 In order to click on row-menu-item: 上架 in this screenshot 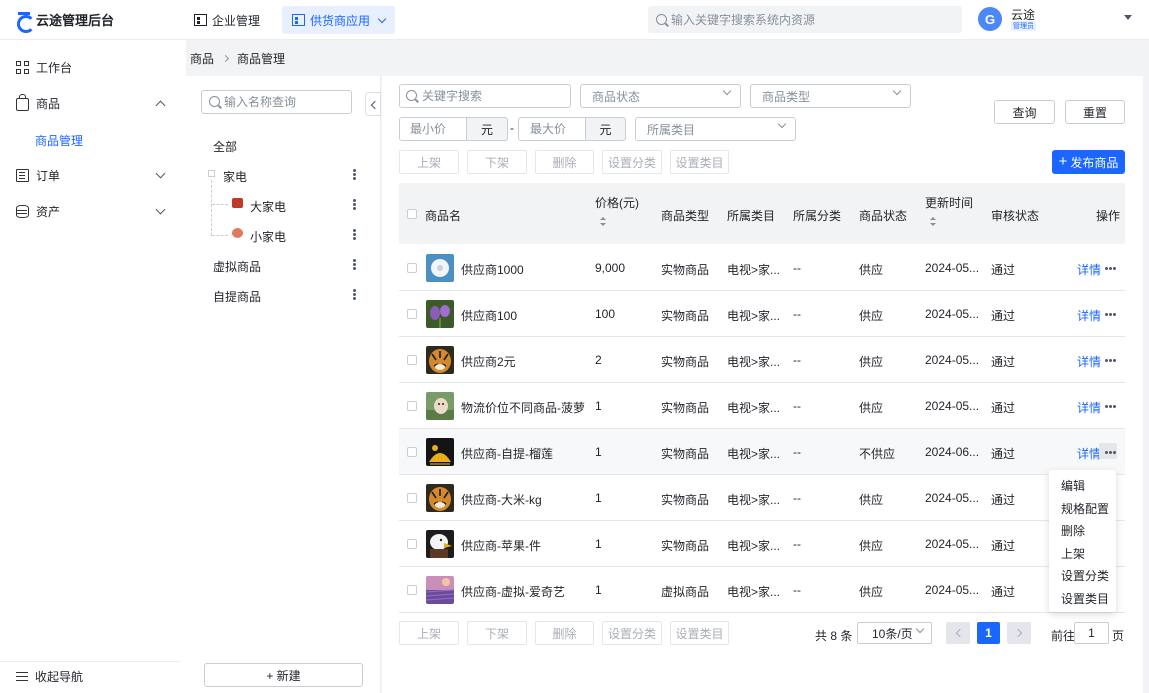, I will do `click(1073, 553)`.